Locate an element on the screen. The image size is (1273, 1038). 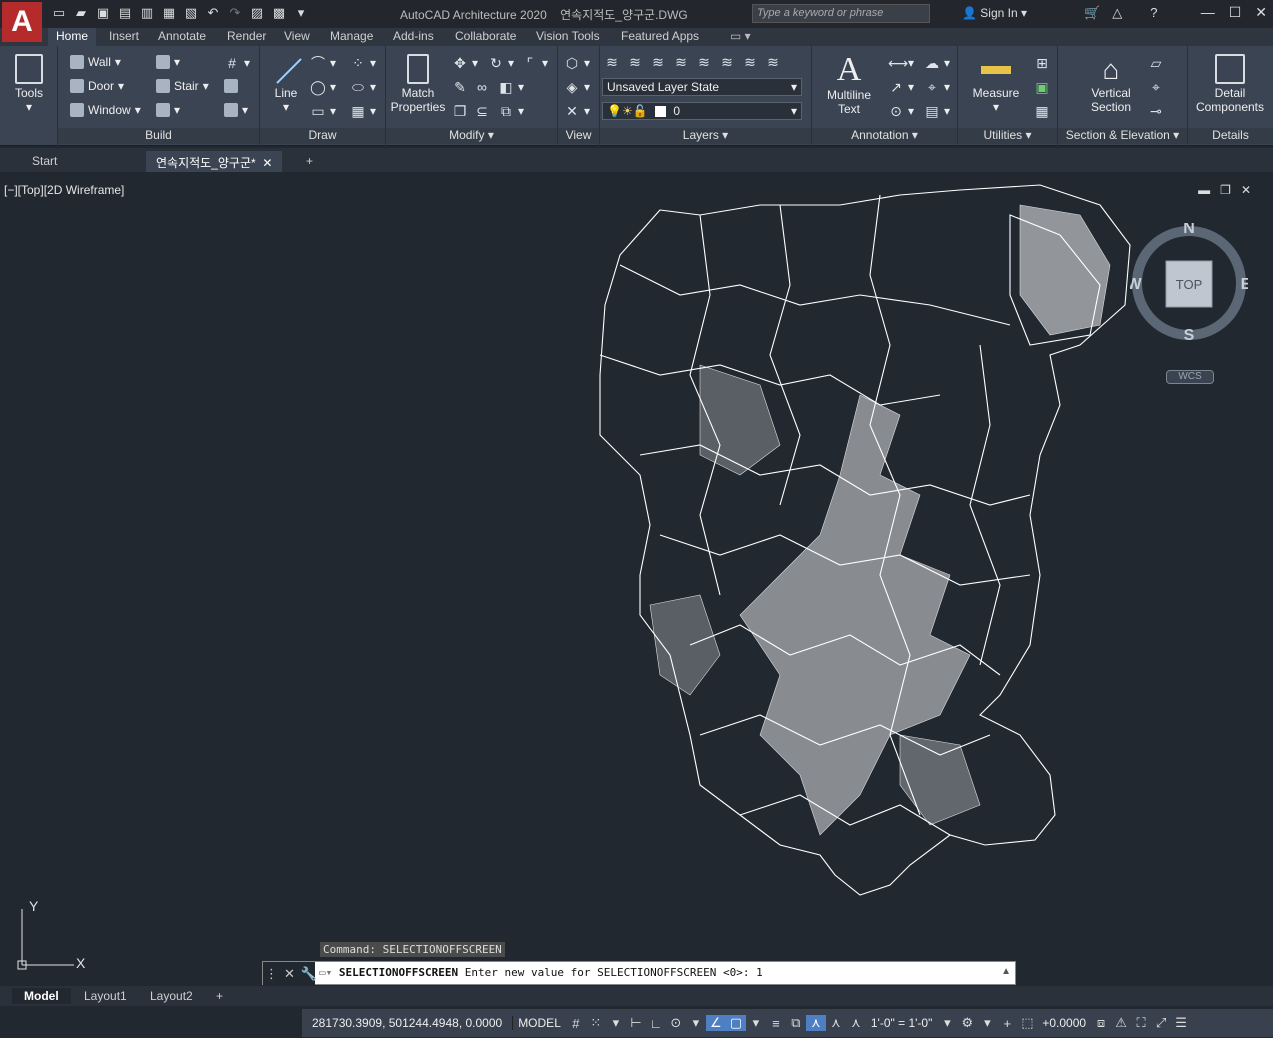
a360-icon: △ is located at coordinates (1117, 13).